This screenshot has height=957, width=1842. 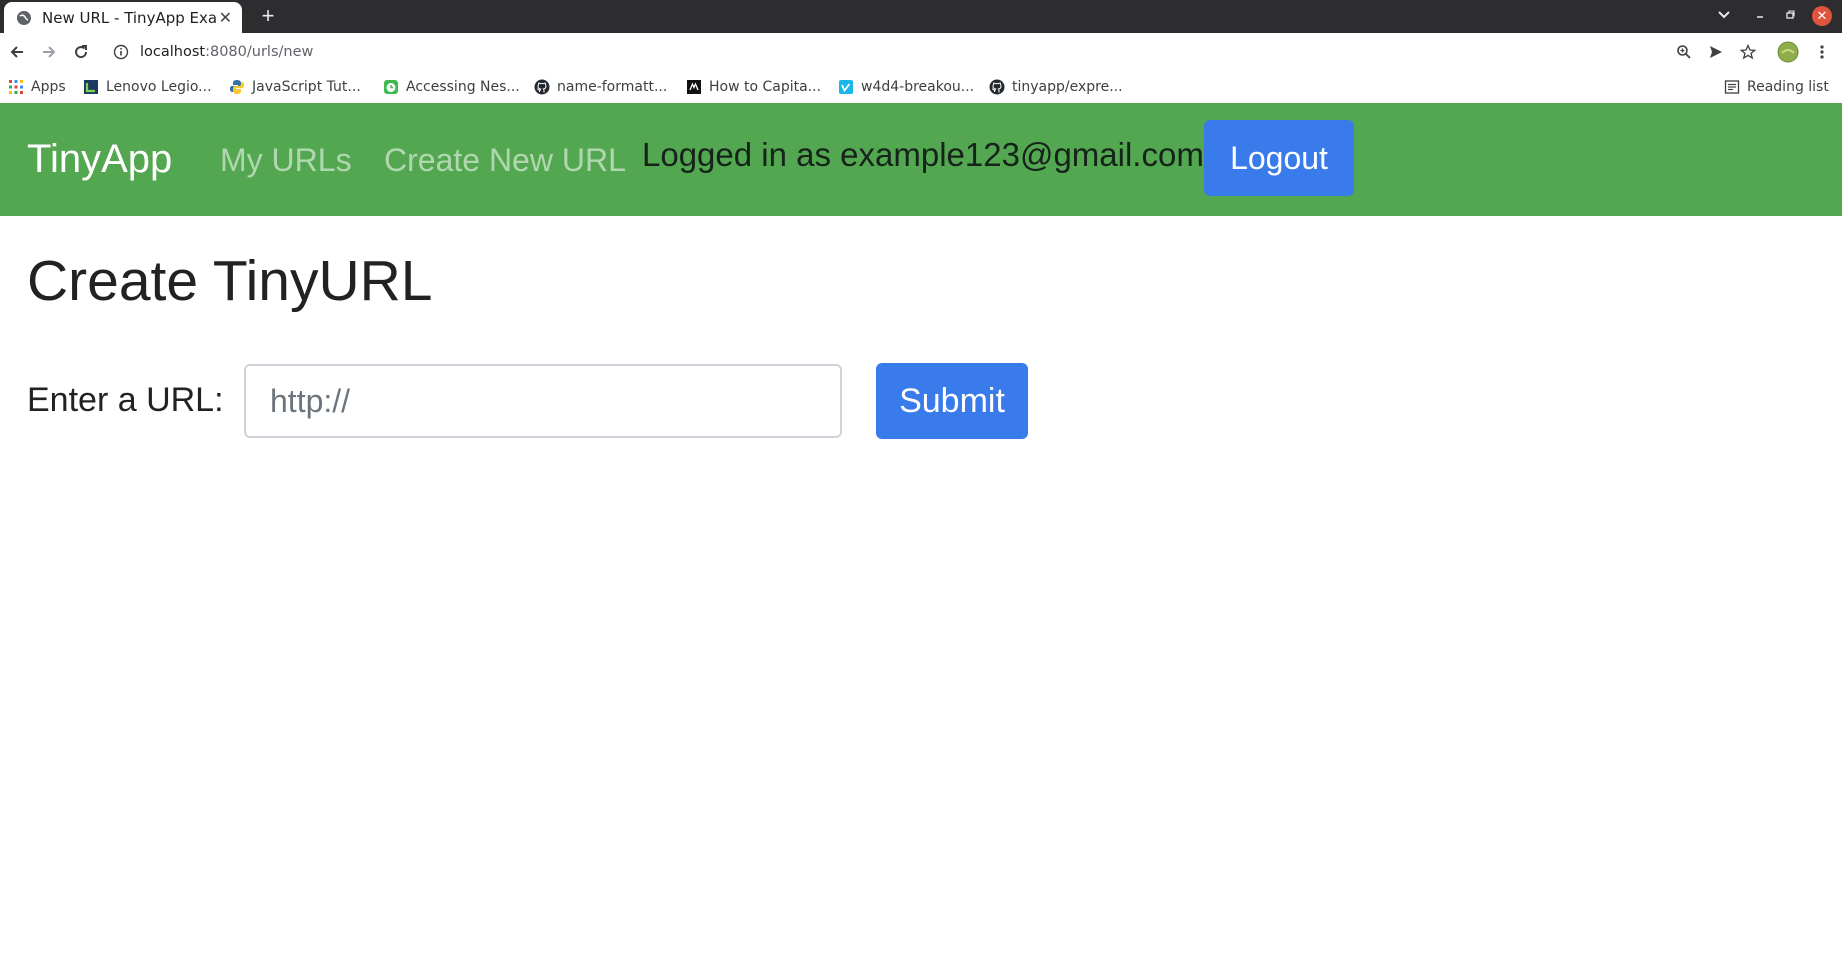 I want to click on bookmark-label: Apps, so click(x=48, y=87).